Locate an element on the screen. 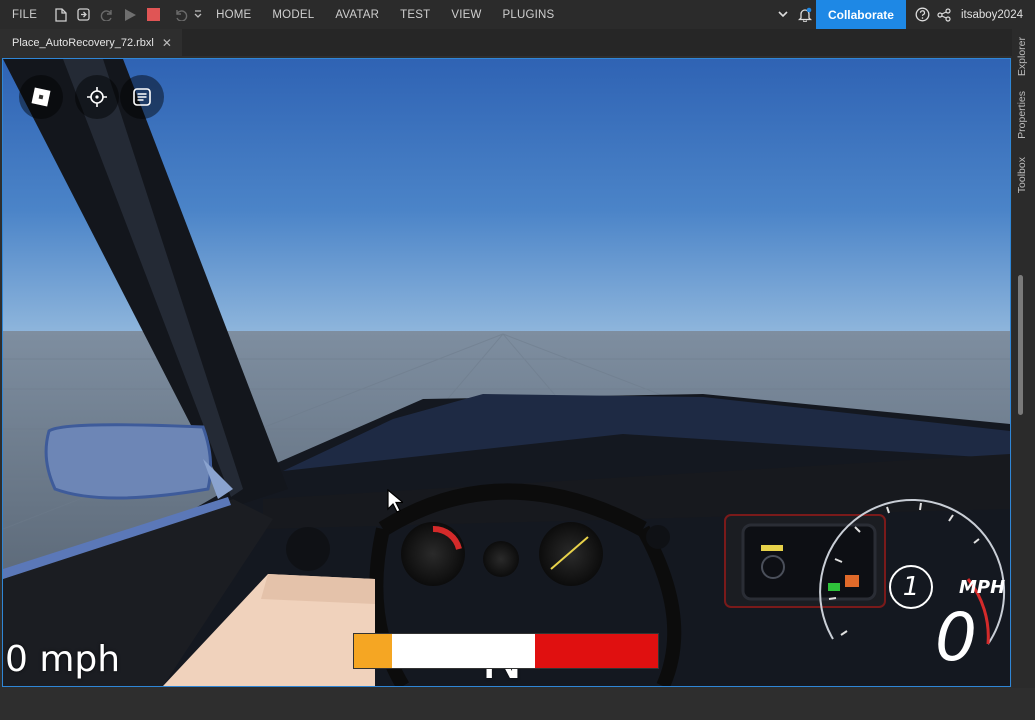  bottom-status-area is located at coordinates (517, 704).